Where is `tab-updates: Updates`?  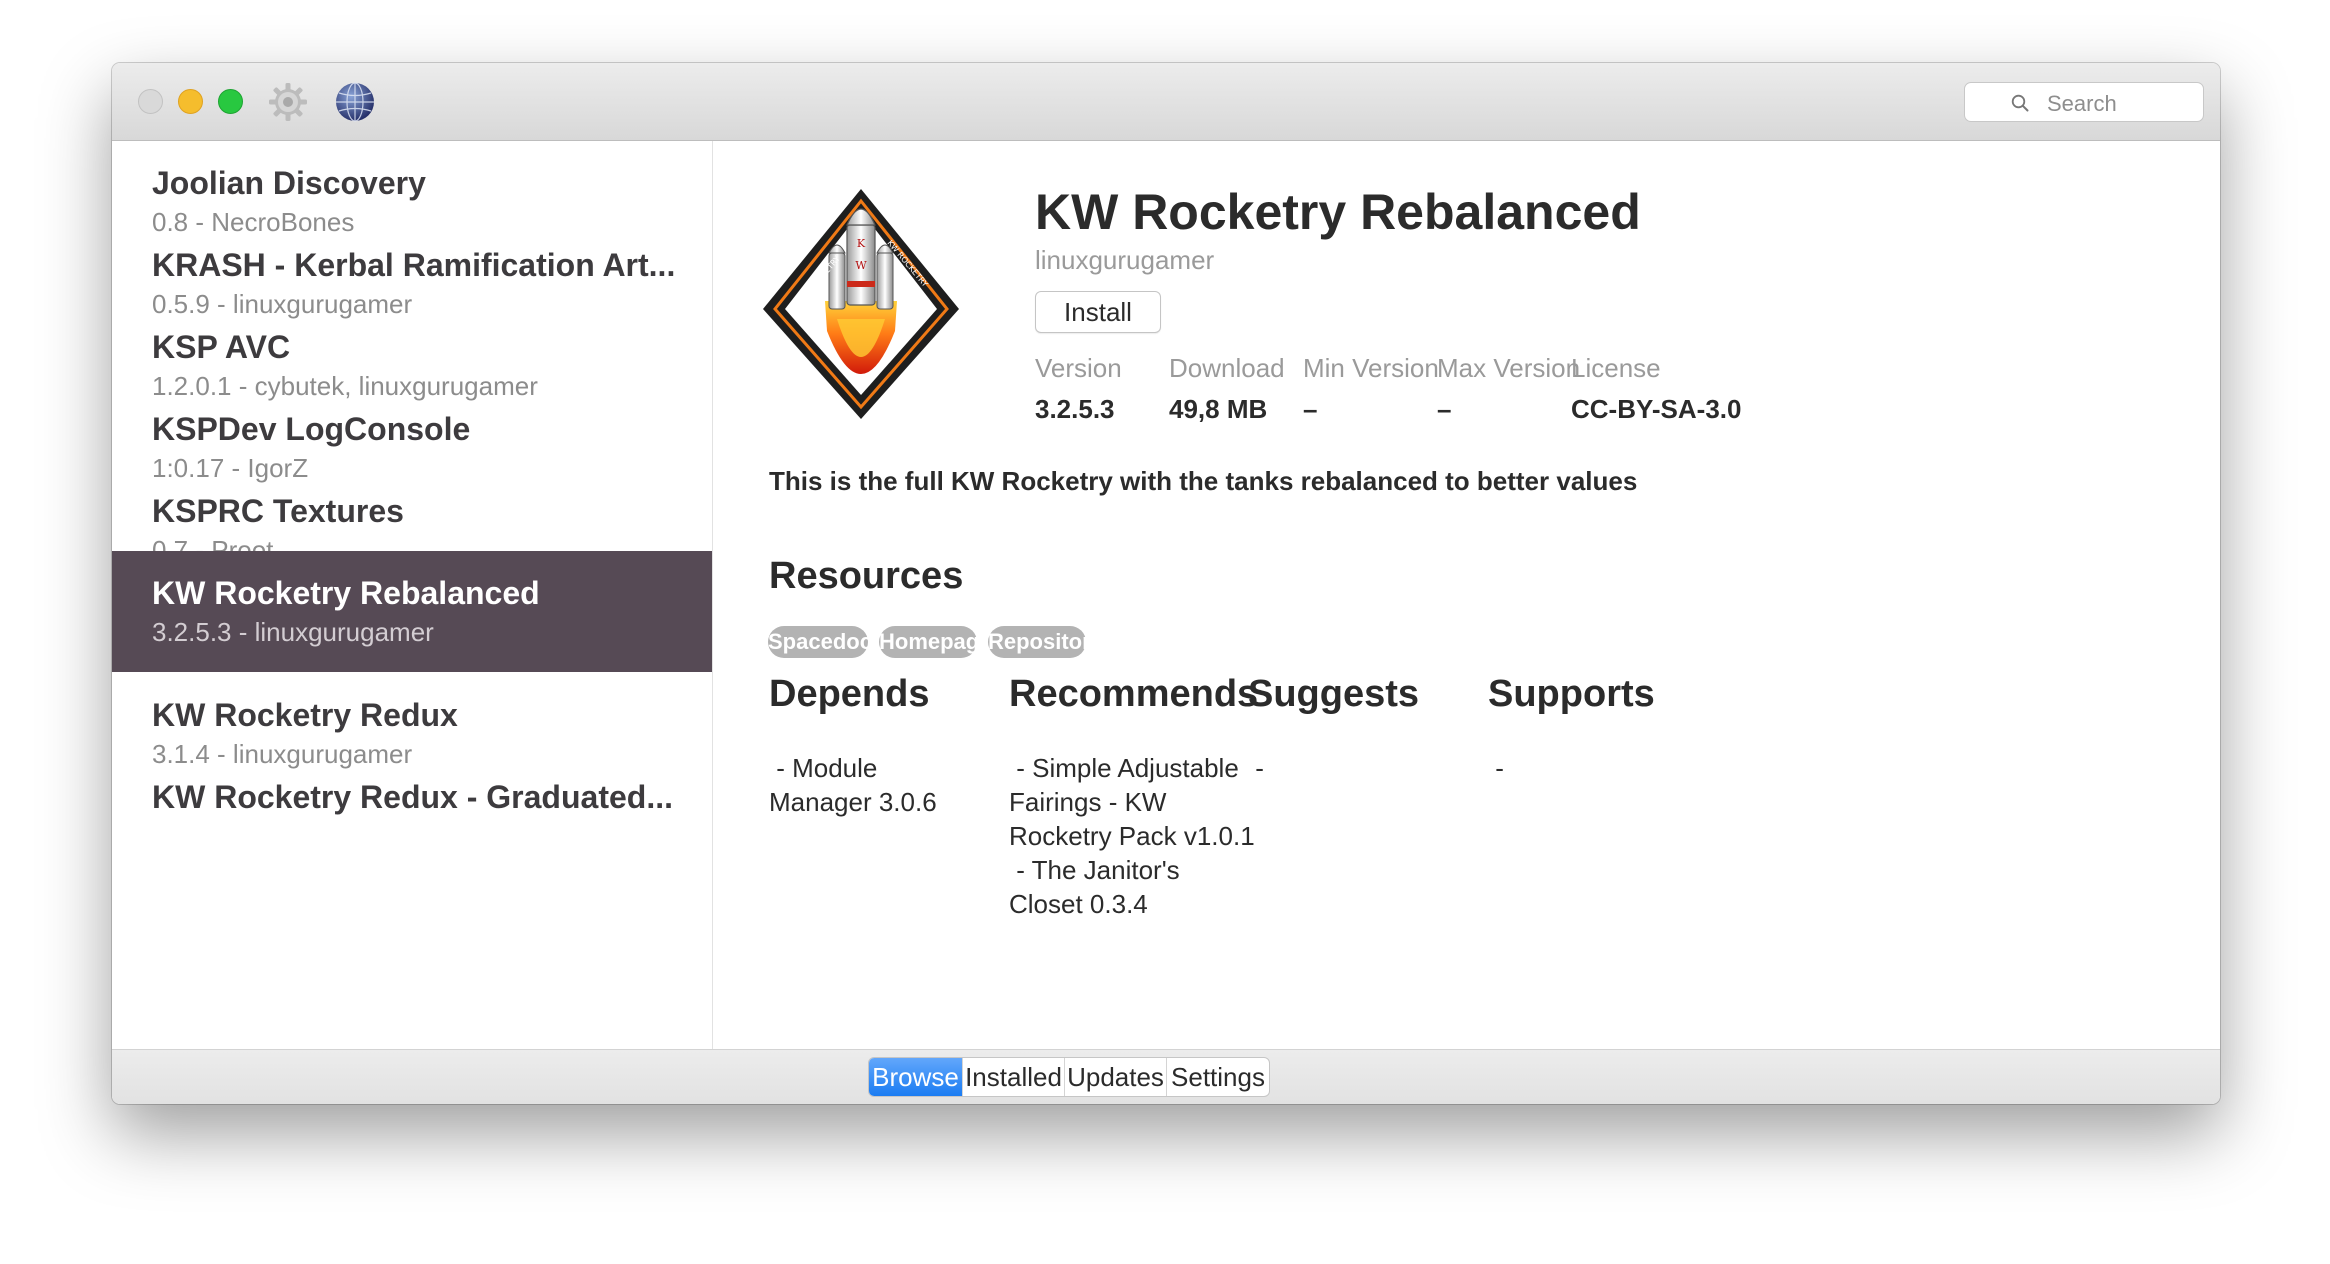
tab-updates: Updates is located at coordinates (1116, 1077).